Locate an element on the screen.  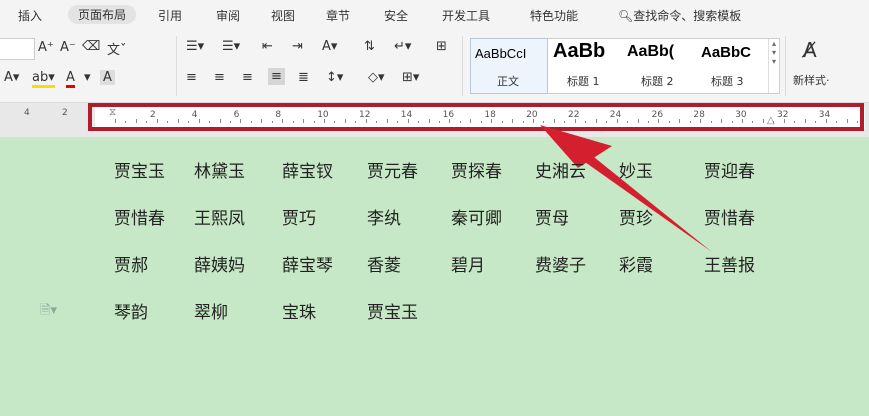
character-name: 彩霞 is located at coordinates (636, 266).